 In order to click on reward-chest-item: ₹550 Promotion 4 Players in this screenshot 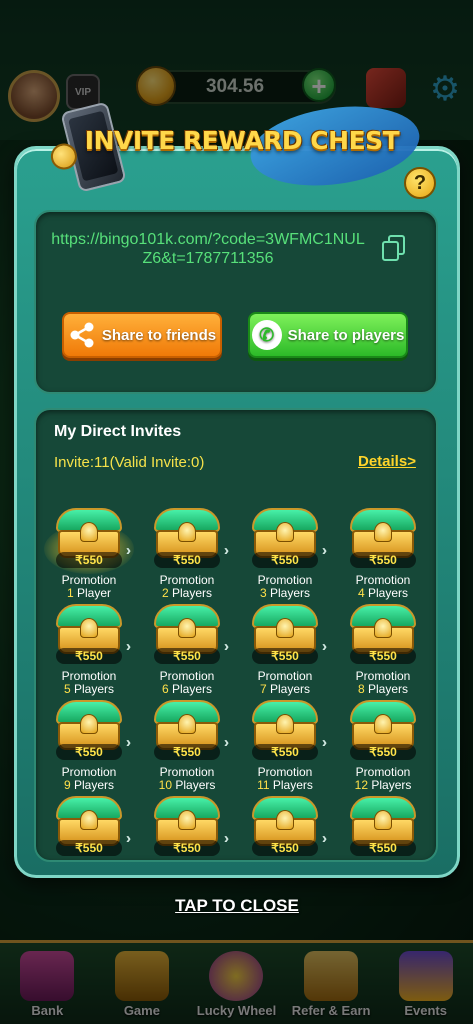, I will do `click(383, 553)`.